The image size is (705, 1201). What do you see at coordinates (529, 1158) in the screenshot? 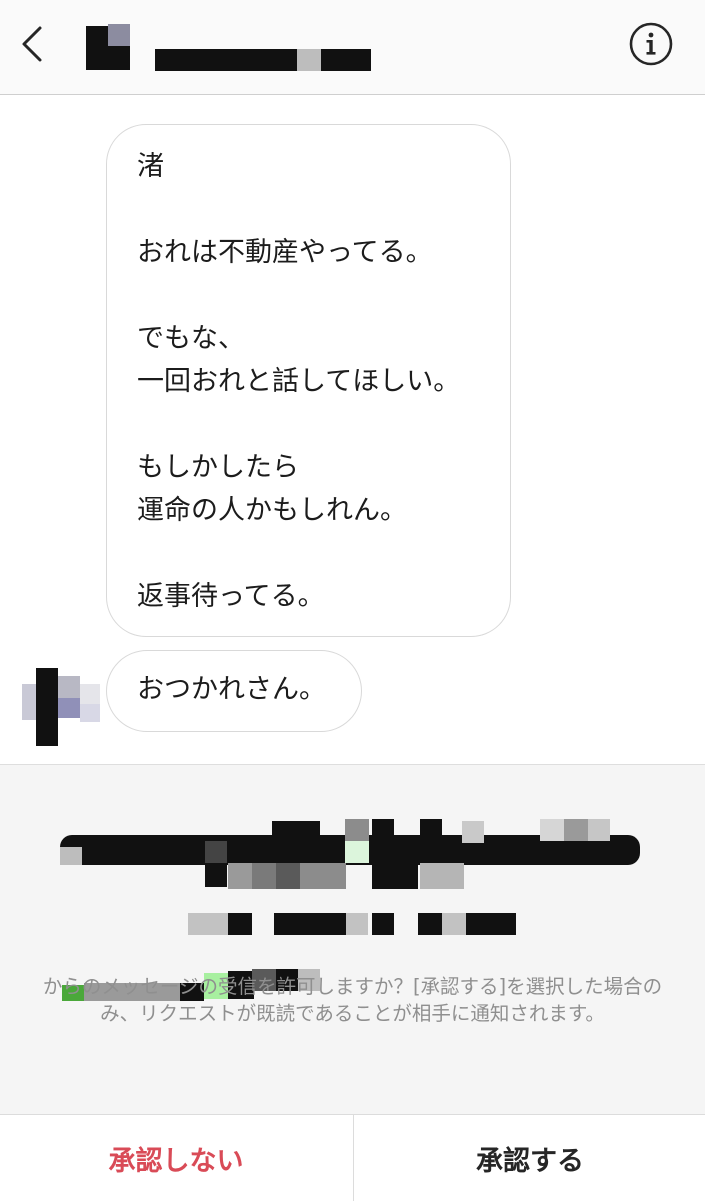
I see `accept-button: 承認する` at bounding box center [529, 1158].